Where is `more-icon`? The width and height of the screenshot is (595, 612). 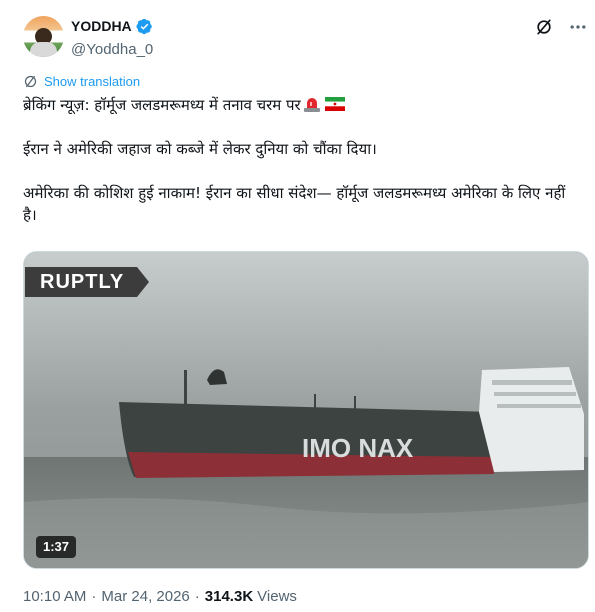
more-icon is located at coordinates (578, 27).